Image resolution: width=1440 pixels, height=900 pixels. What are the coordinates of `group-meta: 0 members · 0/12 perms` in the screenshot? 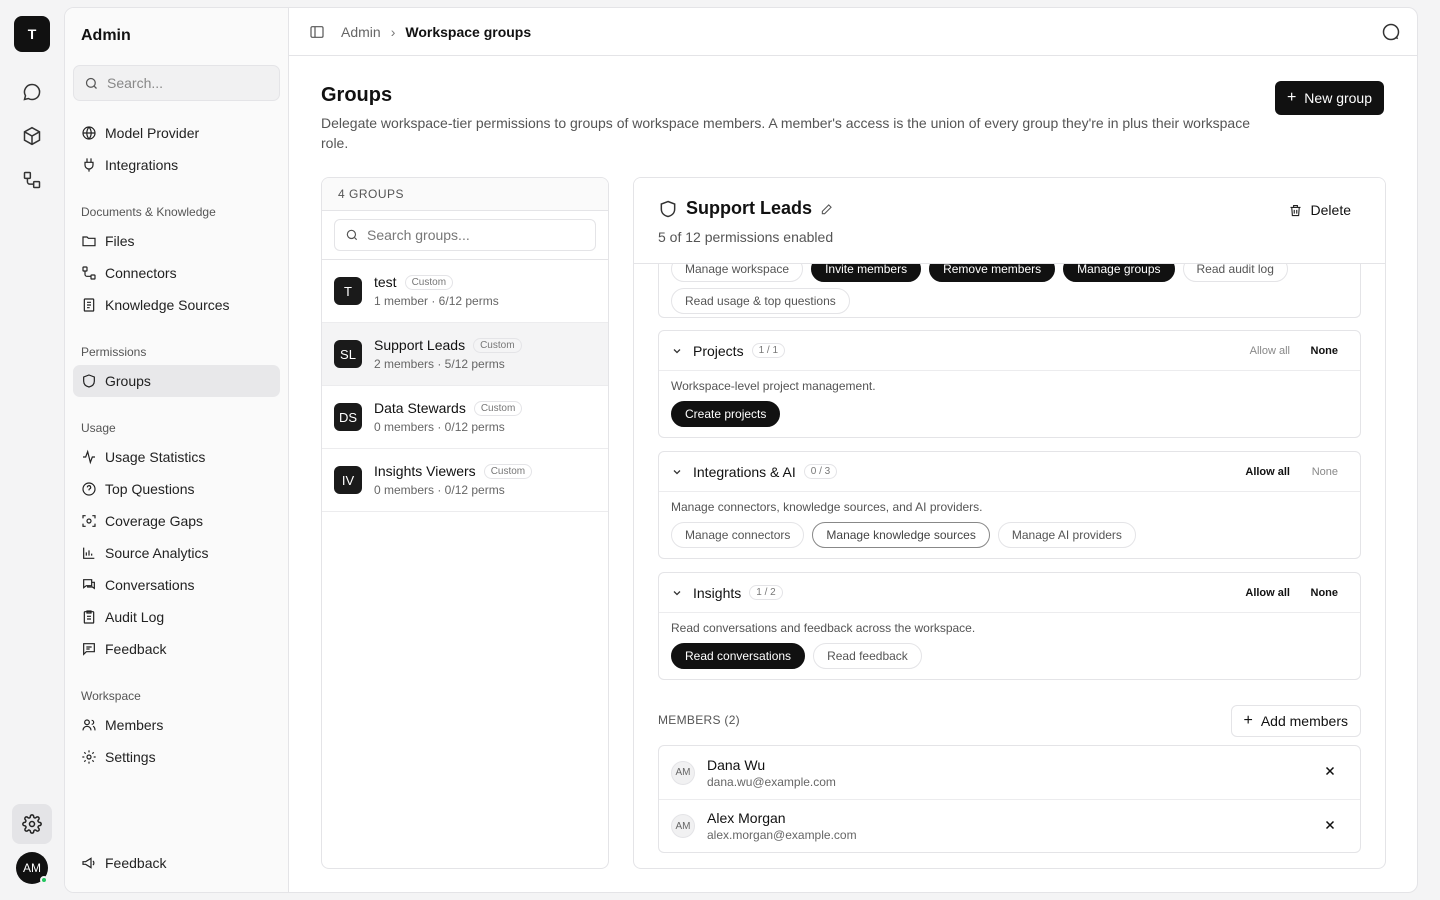 It's located at (439, 490).